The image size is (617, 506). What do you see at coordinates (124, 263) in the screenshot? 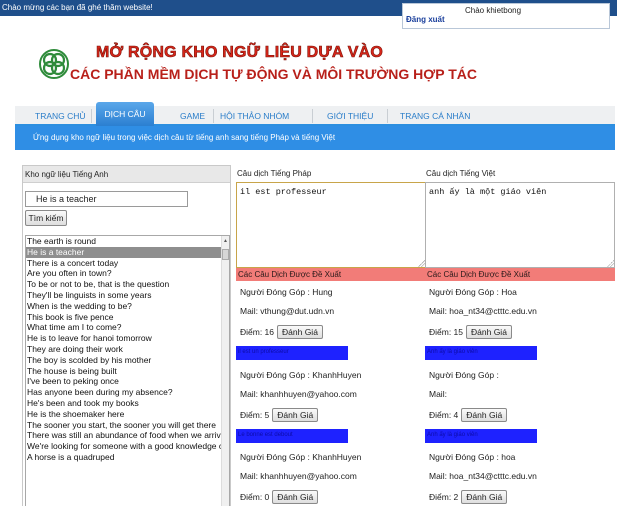
I see `sentence-list-item: There is a concert today` at bounding box center [124, 263].